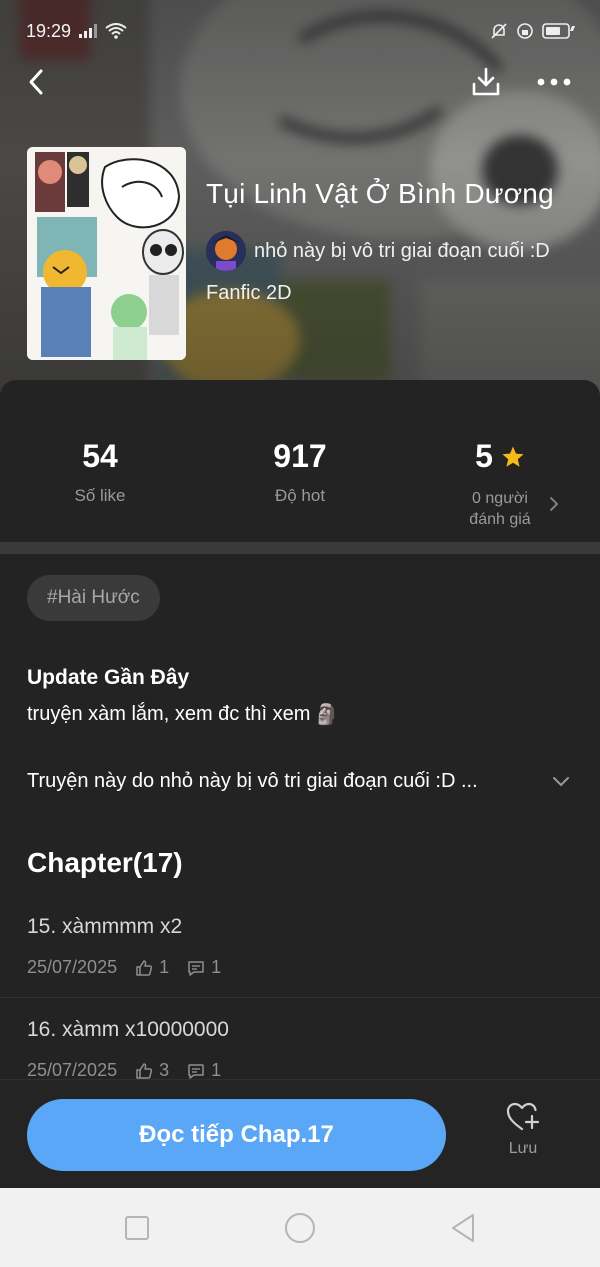 Image resolution: width=600 pixels, height=1267 pixels. I want to click on chapter-item: 15. xàmmmm x2 25/07/2025 1 1, so click(300, 966).